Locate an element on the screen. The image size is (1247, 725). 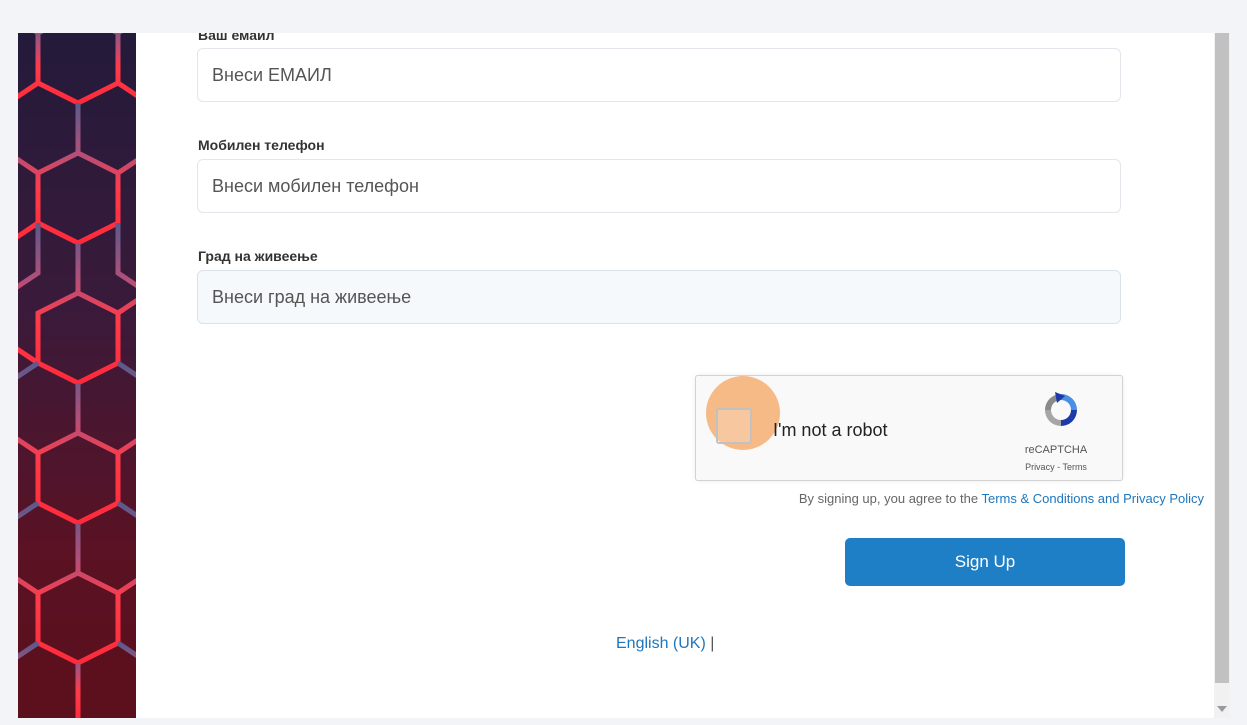
recaptcha-checkbox is located at coordinates (734, 426).